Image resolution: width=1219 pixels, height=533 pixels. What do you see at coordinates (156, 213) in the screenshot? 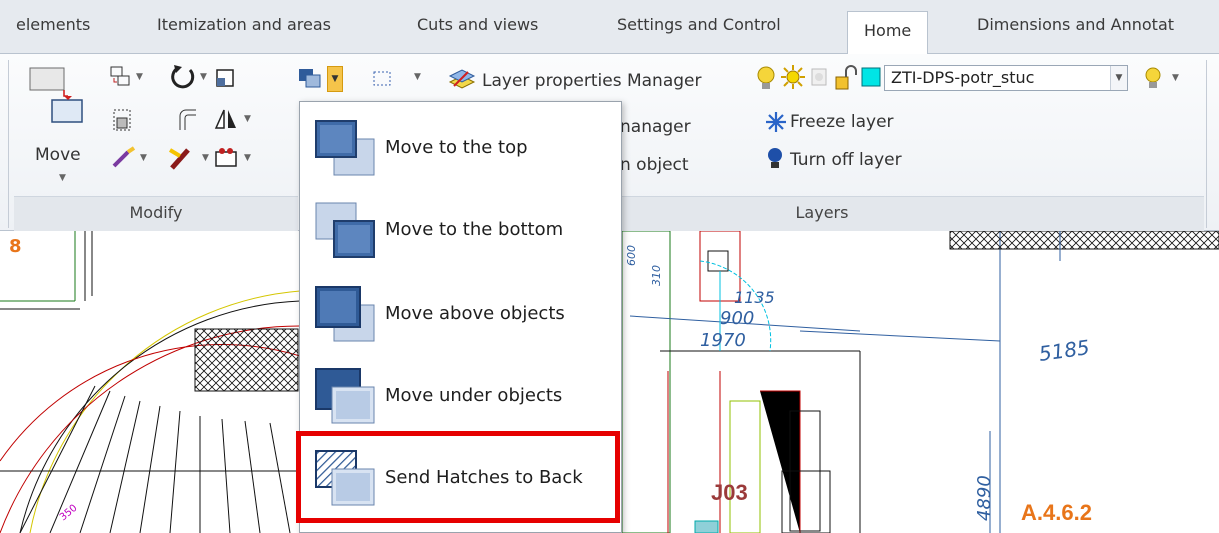
I see `modify-group-title: Modify` at bounding box center [156, 213].